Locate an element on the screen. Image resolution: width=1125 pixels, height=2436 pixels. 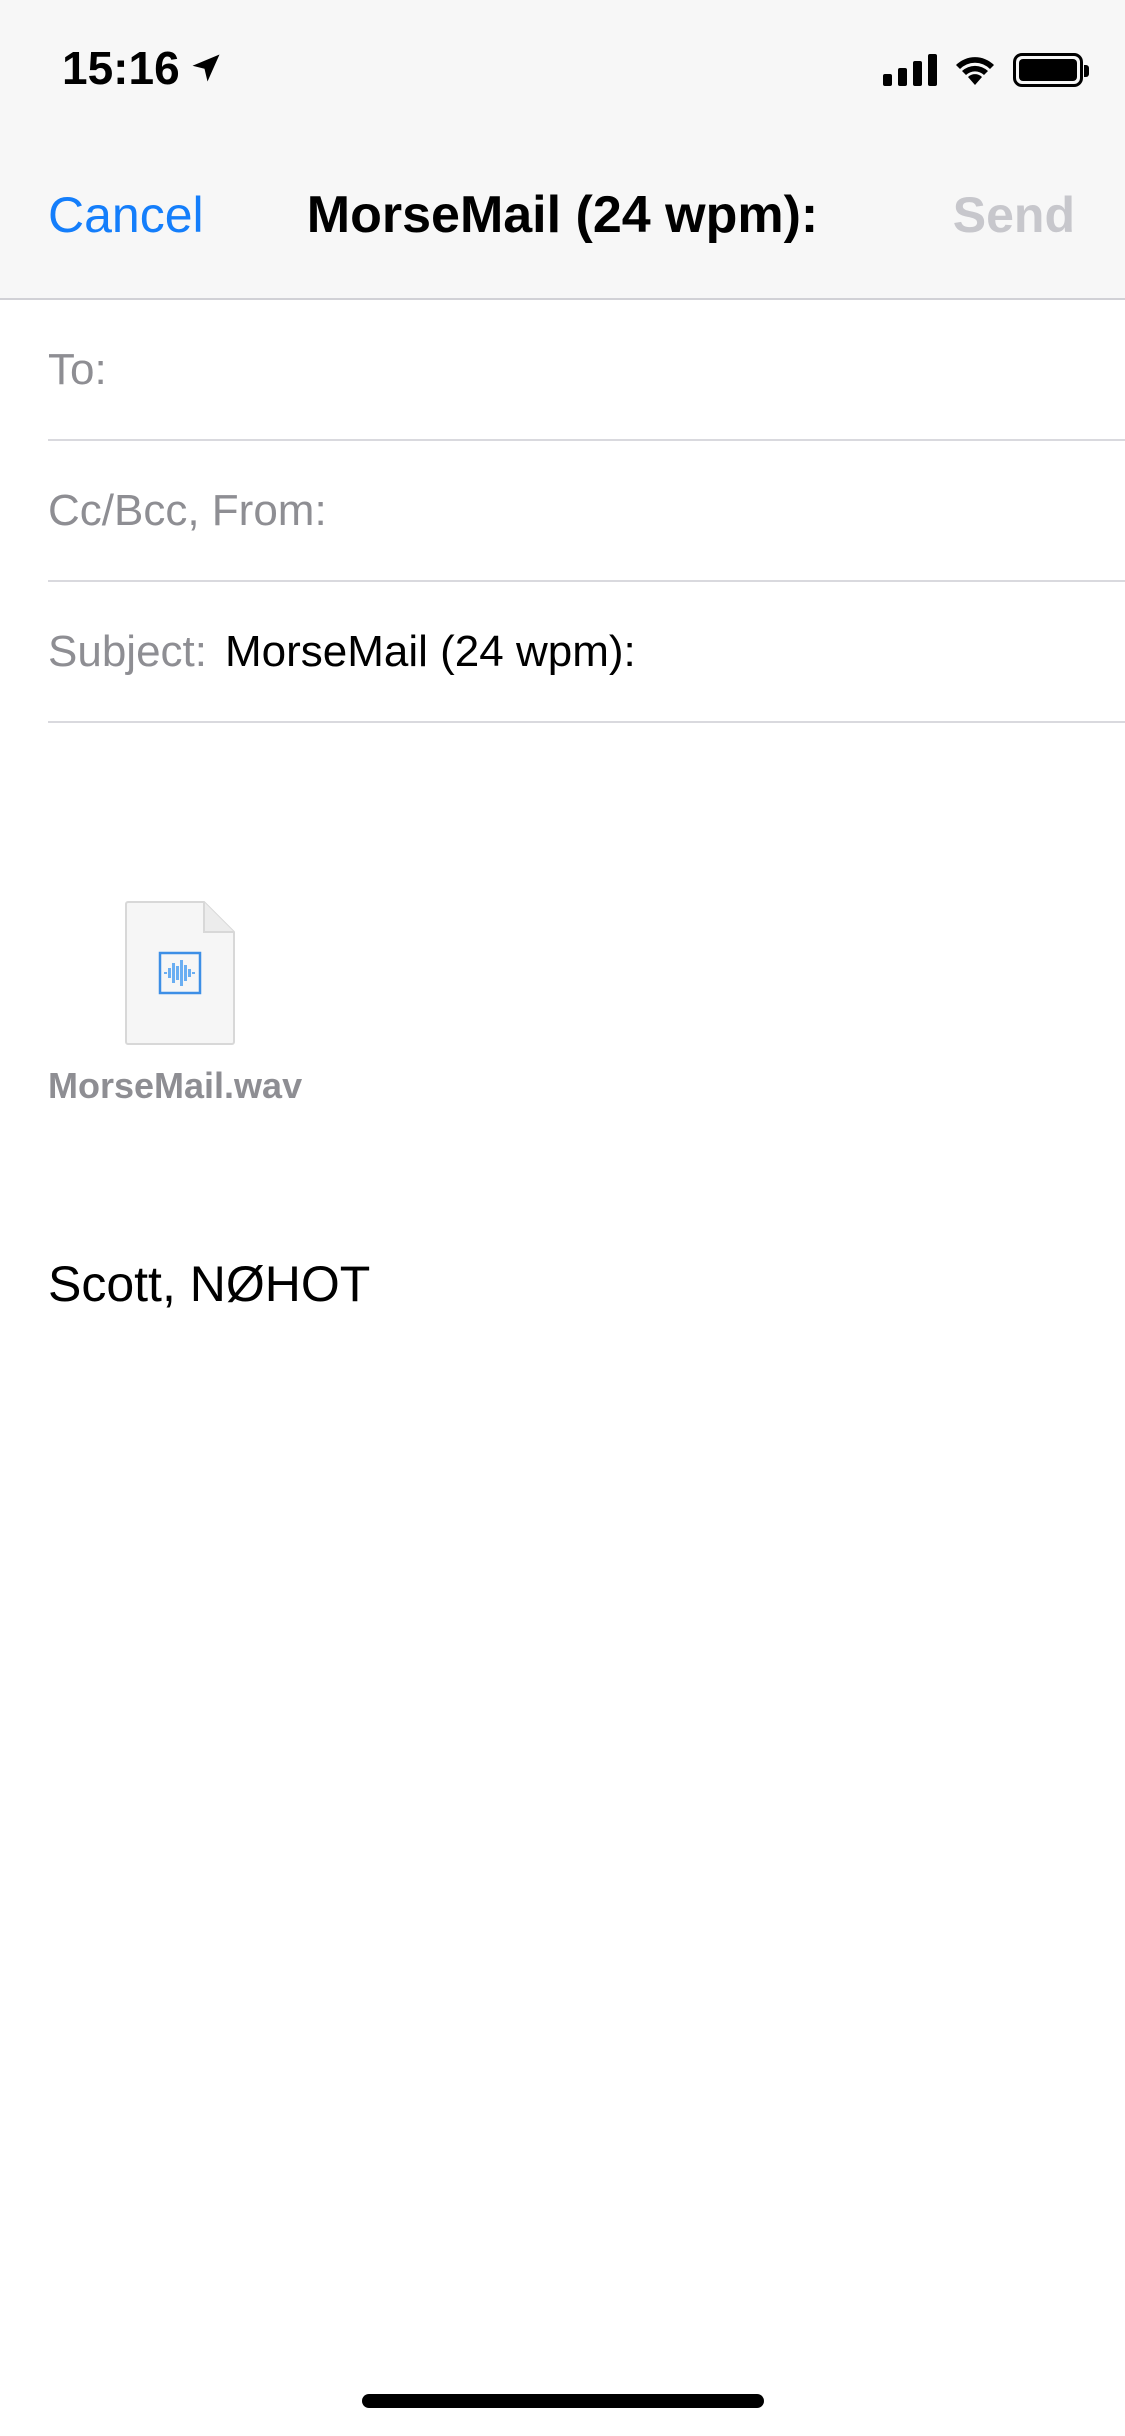
status-time: 15:16 is located at coordinates (143, 68).